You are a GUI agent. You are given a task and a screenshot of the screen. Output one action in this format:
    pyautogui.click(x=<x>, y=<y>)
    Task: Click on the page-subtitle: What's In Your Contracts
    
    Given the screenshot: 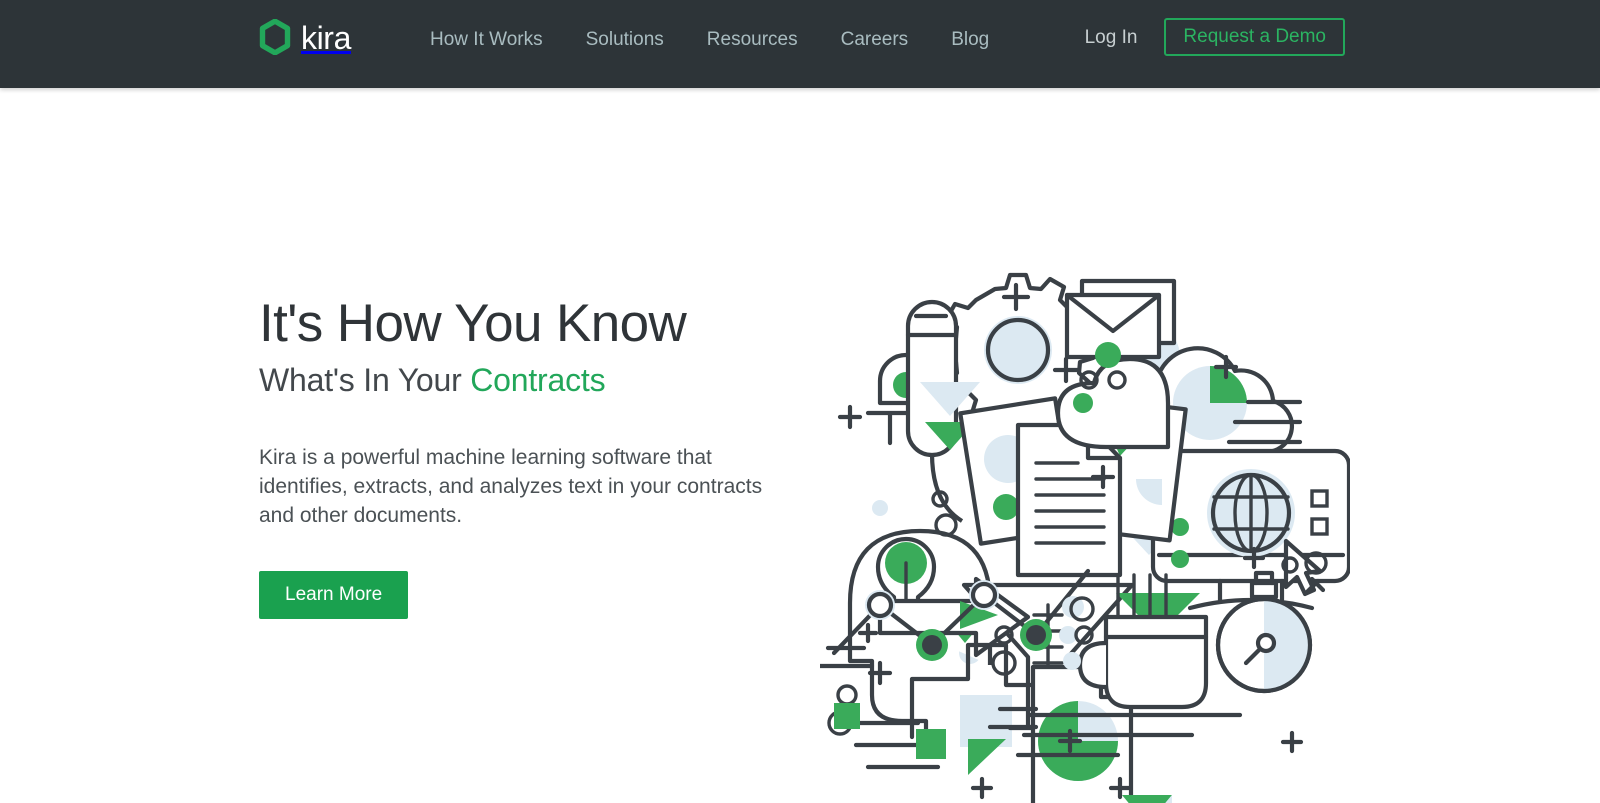 What is the action you would take?
    pyautogui.click(x=529, y=380)
    